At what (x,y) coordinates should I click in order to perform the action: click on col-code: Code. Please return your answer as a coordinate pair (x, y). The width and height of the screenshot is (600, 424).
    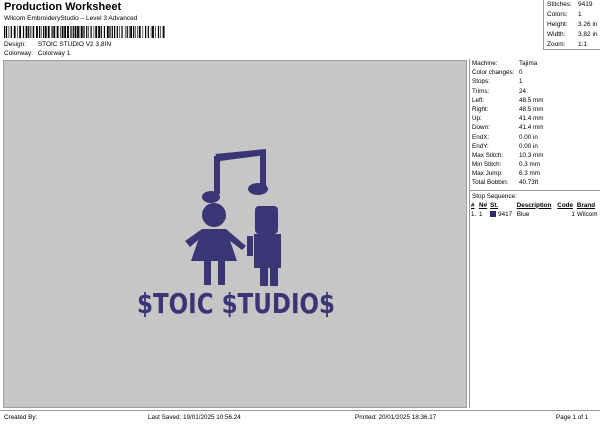
    Looking at the image, I should click on (565, 205).